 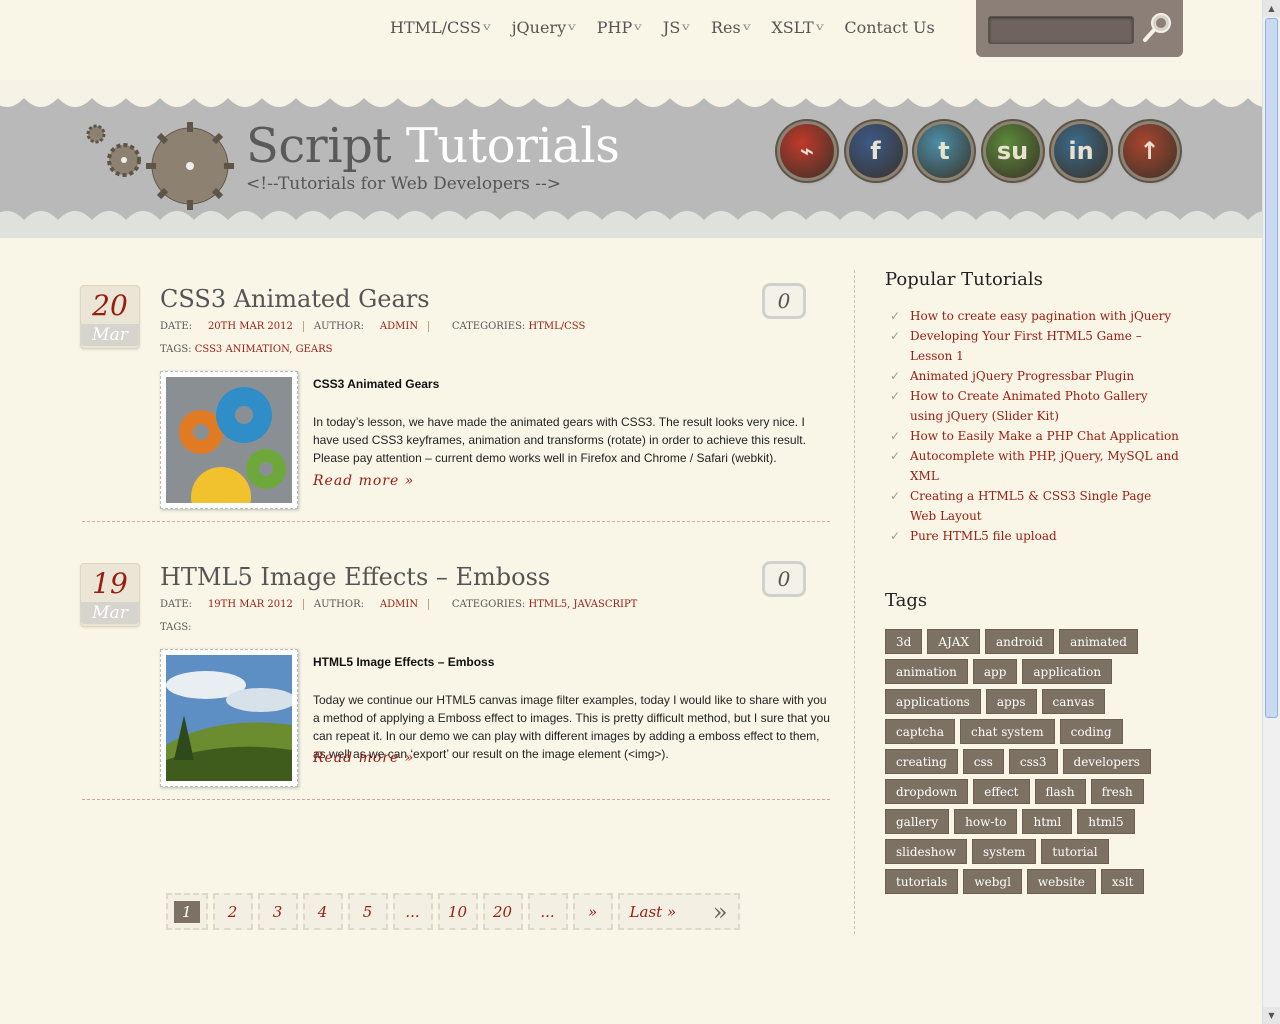 I want to click on nav-item-label: jQuery, so click(x=539, y=27).